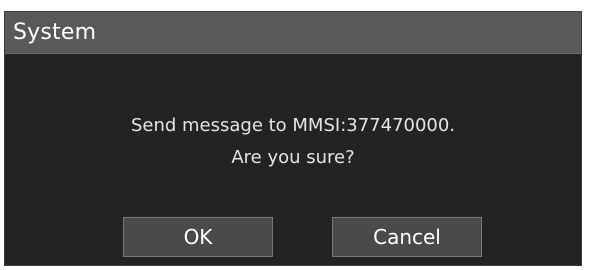 Image resolution: width=594 pixels, height=270 pixels. I want to click on dialog-button-row: OK Cancel, so click(293, 237).